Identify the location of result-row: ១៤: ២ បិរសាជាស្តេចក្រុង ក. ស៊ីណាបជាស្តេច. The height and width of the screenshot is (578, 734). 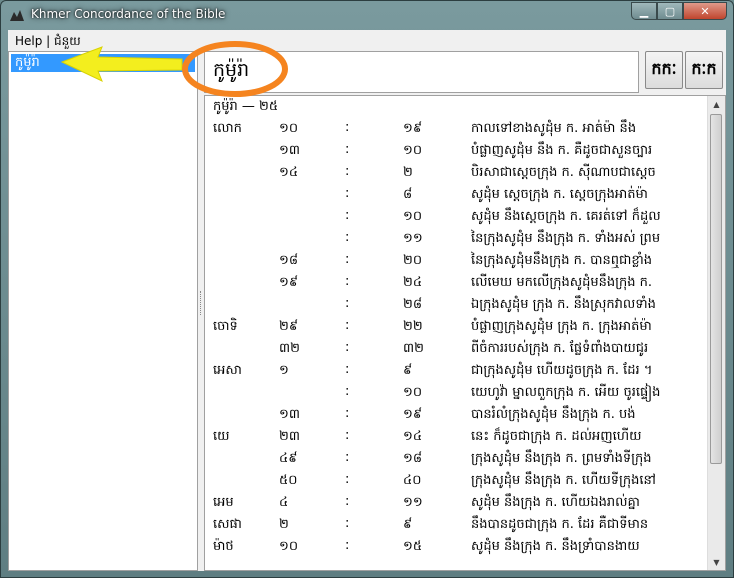
(455, 172).